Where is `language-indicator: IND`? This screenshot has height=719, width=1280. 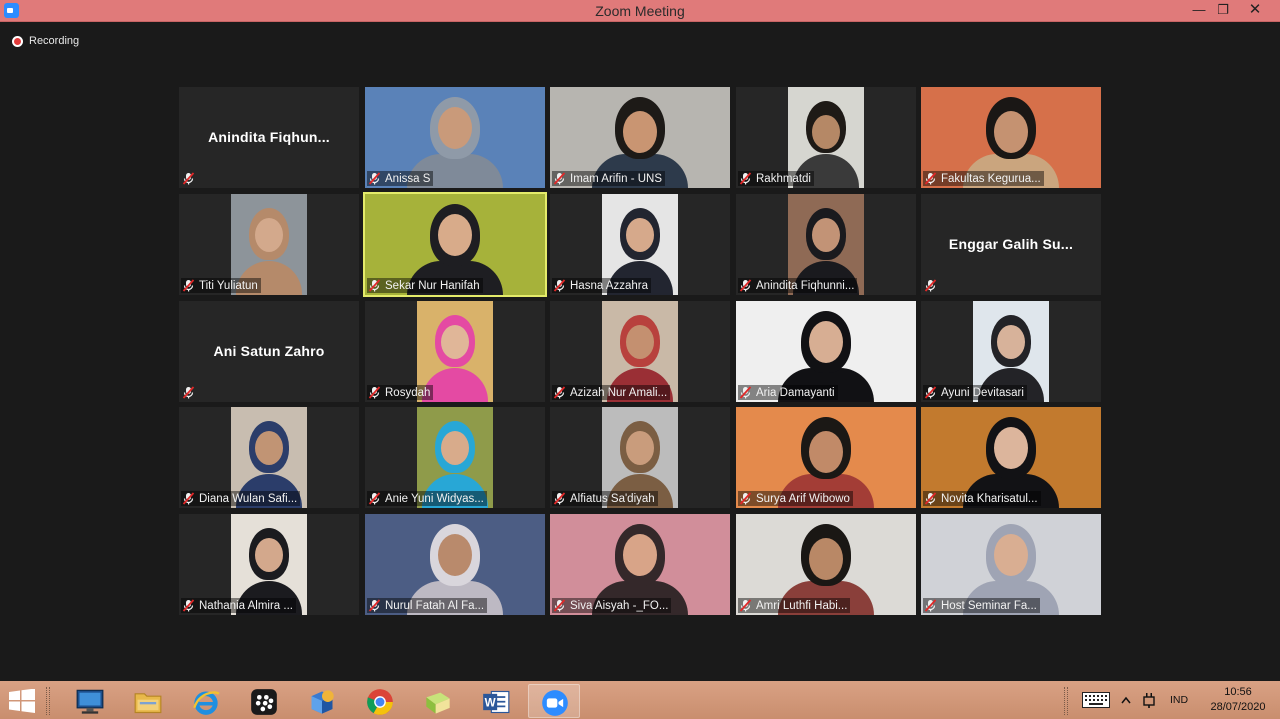 language-indicator: IND is located at coordinates (1179, 700).